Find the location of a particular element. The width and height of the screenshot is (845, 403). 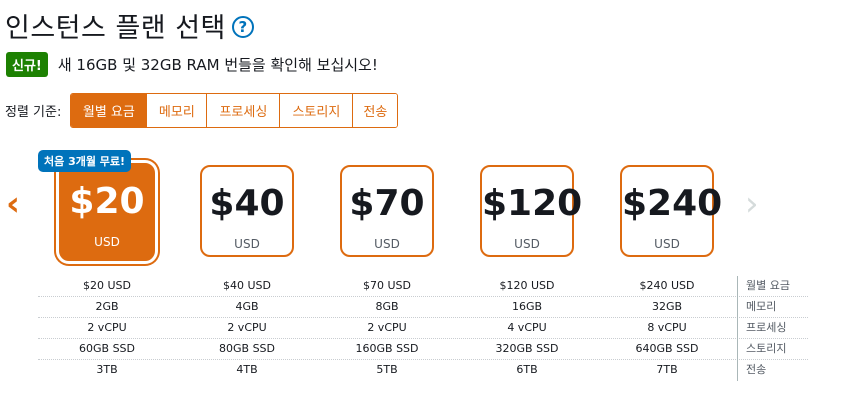

plan-card-240: $240 USD is located at coordinates (671, 211).